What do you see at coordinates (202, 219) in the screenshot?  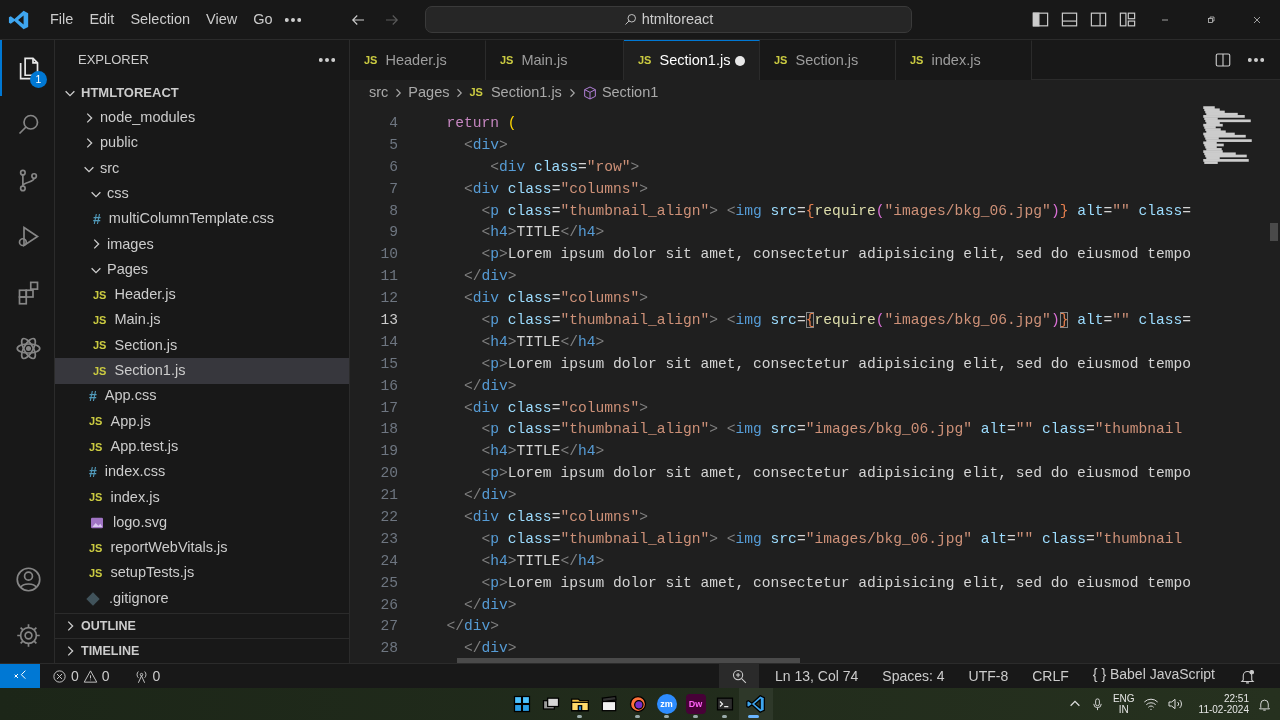 I see `tree-row: # multiColumnTemplate.css` at bounding box center [202, 219].